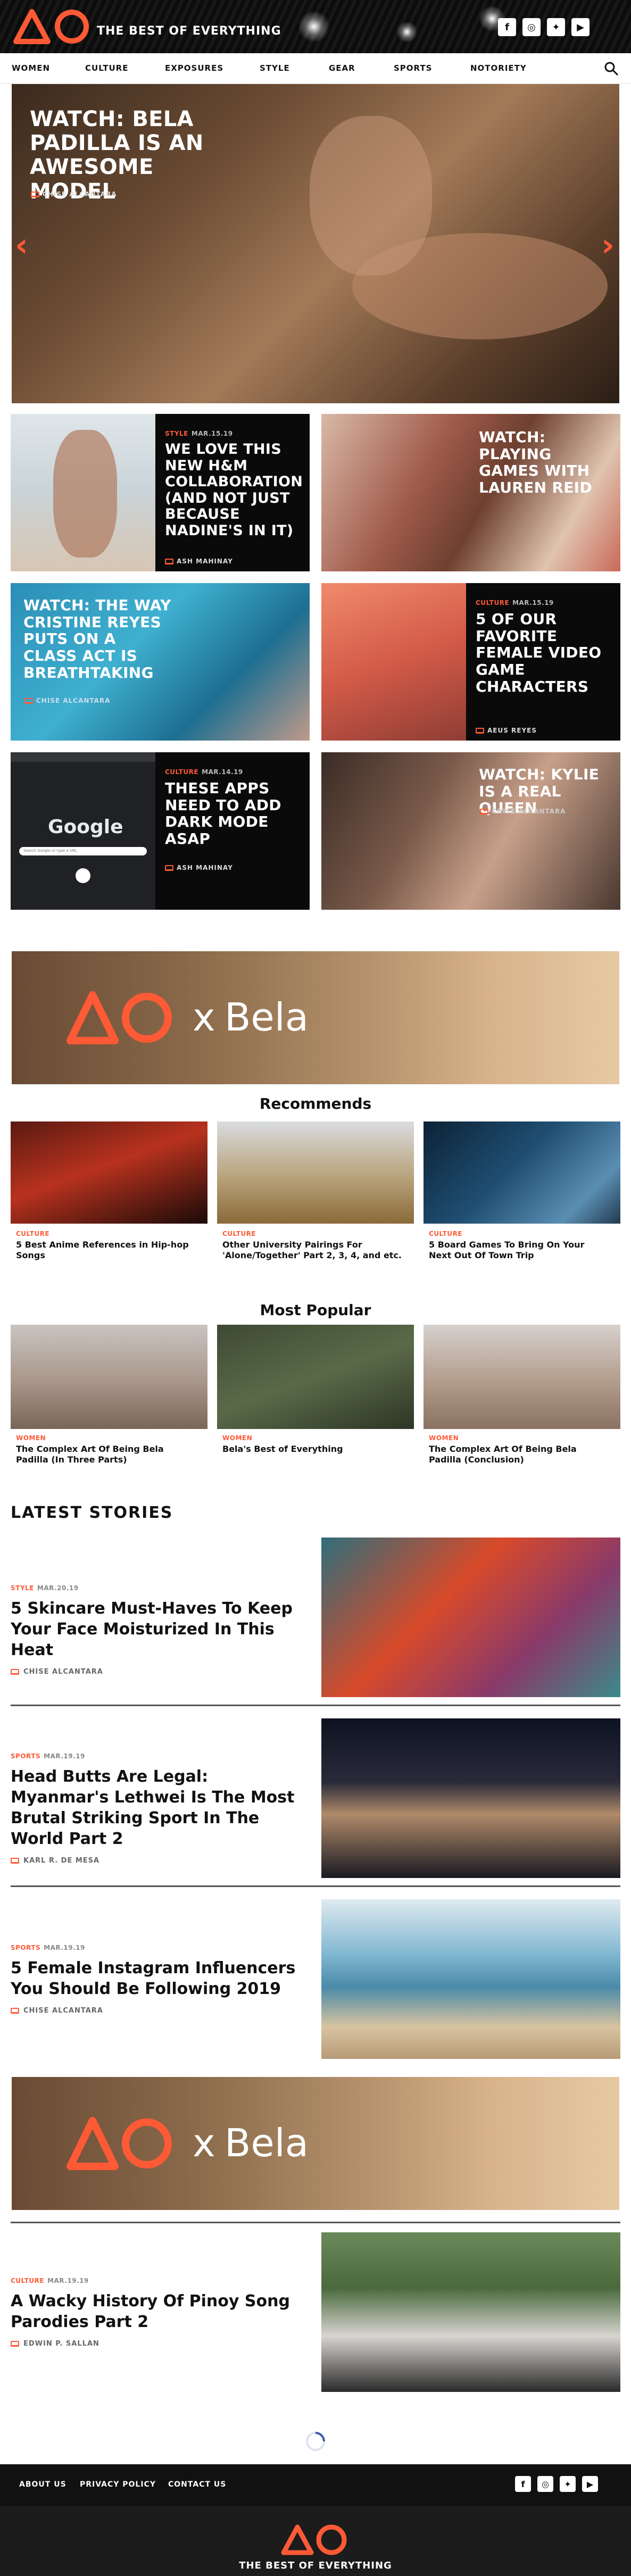  I want to click on story-author: CHISE ALCANTARA, so click(63, 1672).